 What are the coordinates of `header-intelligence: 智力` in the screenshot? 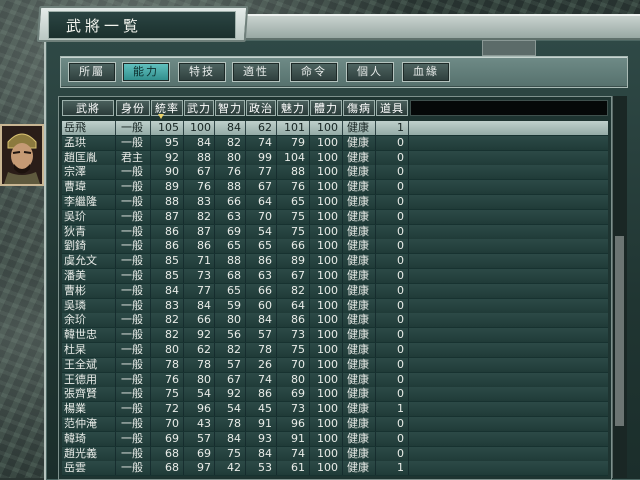 It's located at (230, 108).